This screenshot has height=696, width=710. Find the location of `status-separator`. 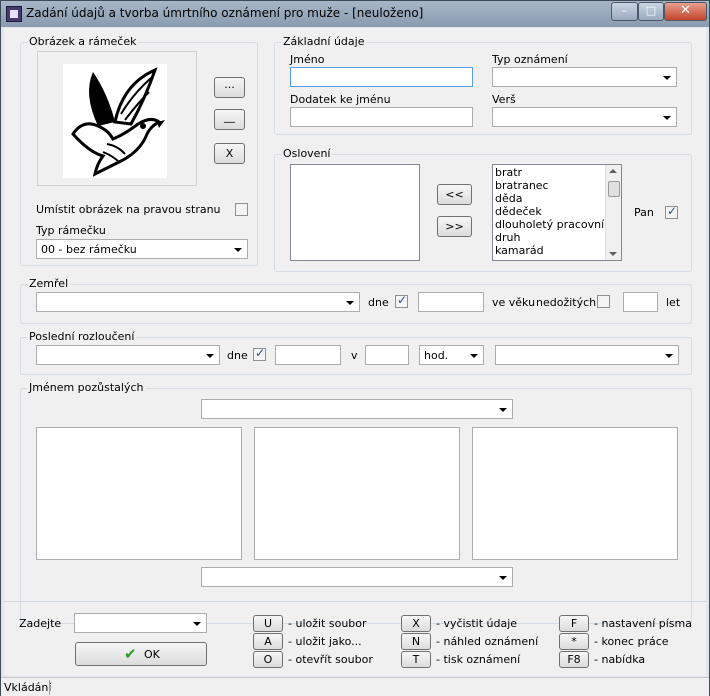

status-separator is located at coordinates (49, 687).